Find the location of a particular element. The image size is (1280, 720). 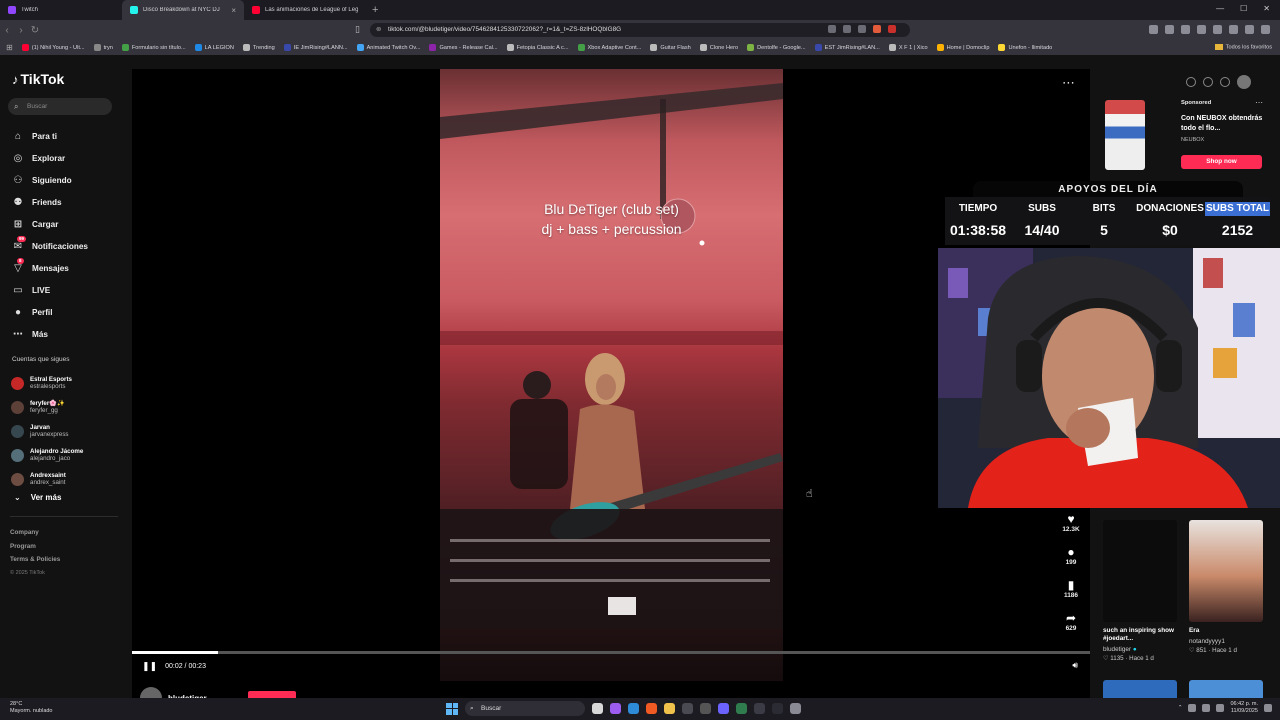

footer-link-terms: Terms & Policies is located at coordinates (35, 560).